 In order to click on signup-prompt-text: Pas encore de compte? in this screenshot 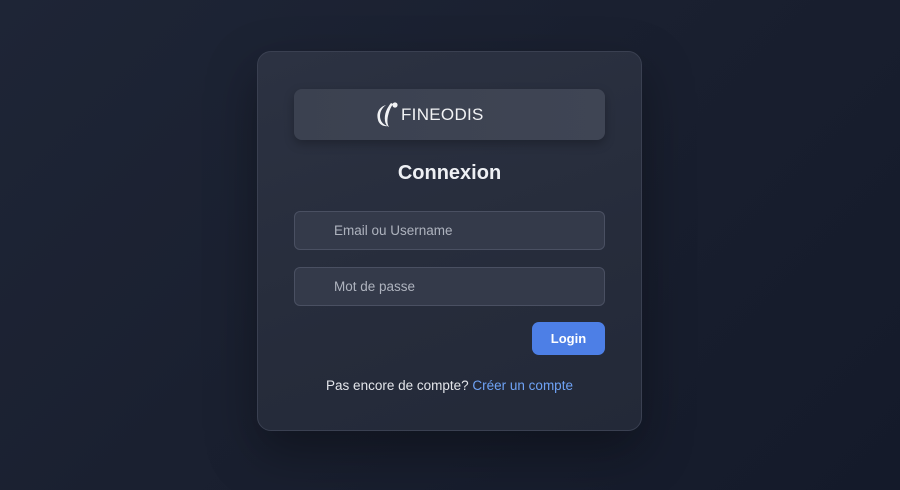, I will do `click(397, 385)`.